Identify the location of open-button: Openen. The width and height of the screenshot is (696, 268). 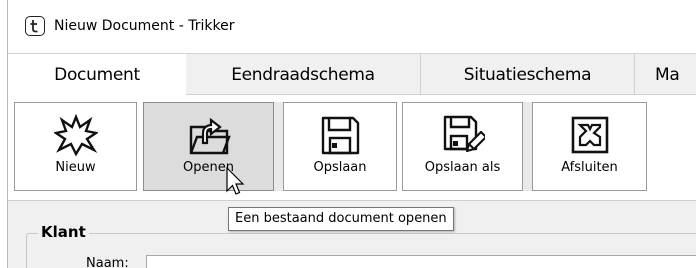
(208, 146).